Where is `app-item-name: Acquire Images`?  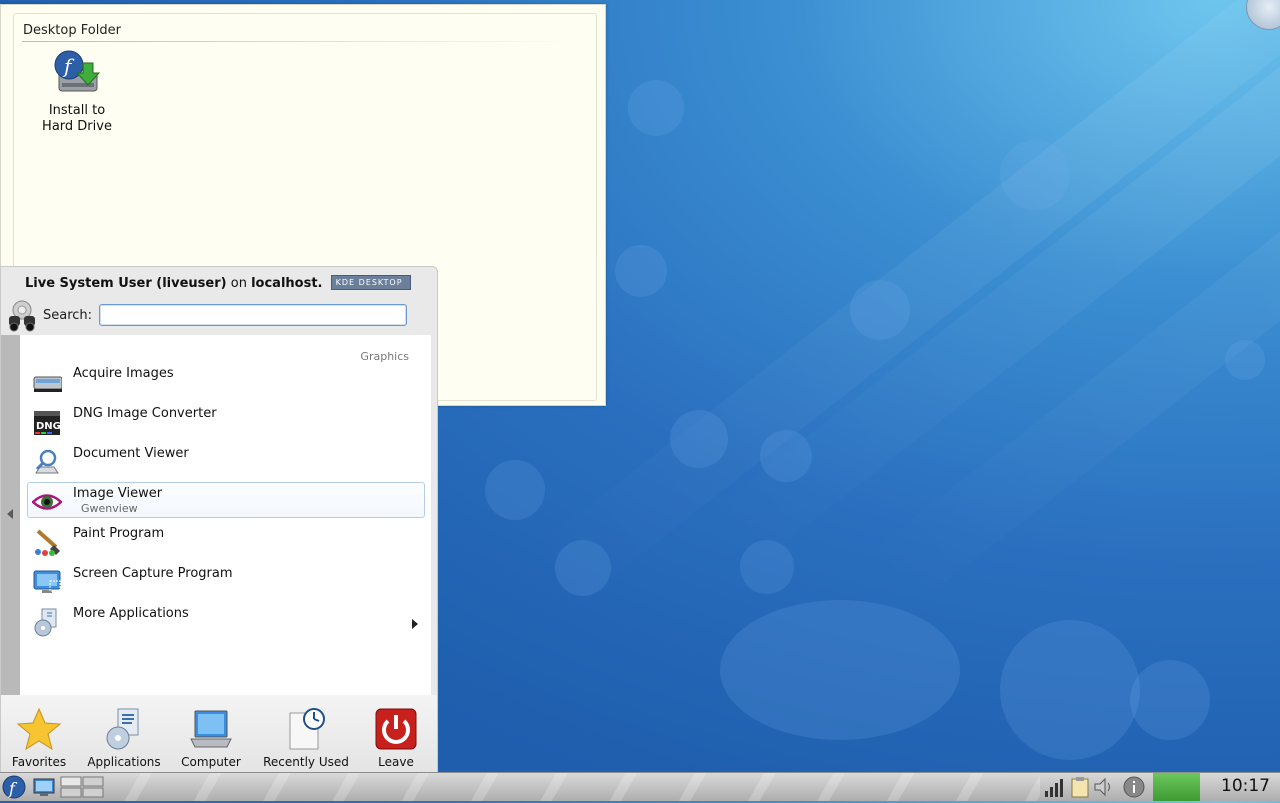
app-item-name: Acquire Images is located at coordinates (123, 373).